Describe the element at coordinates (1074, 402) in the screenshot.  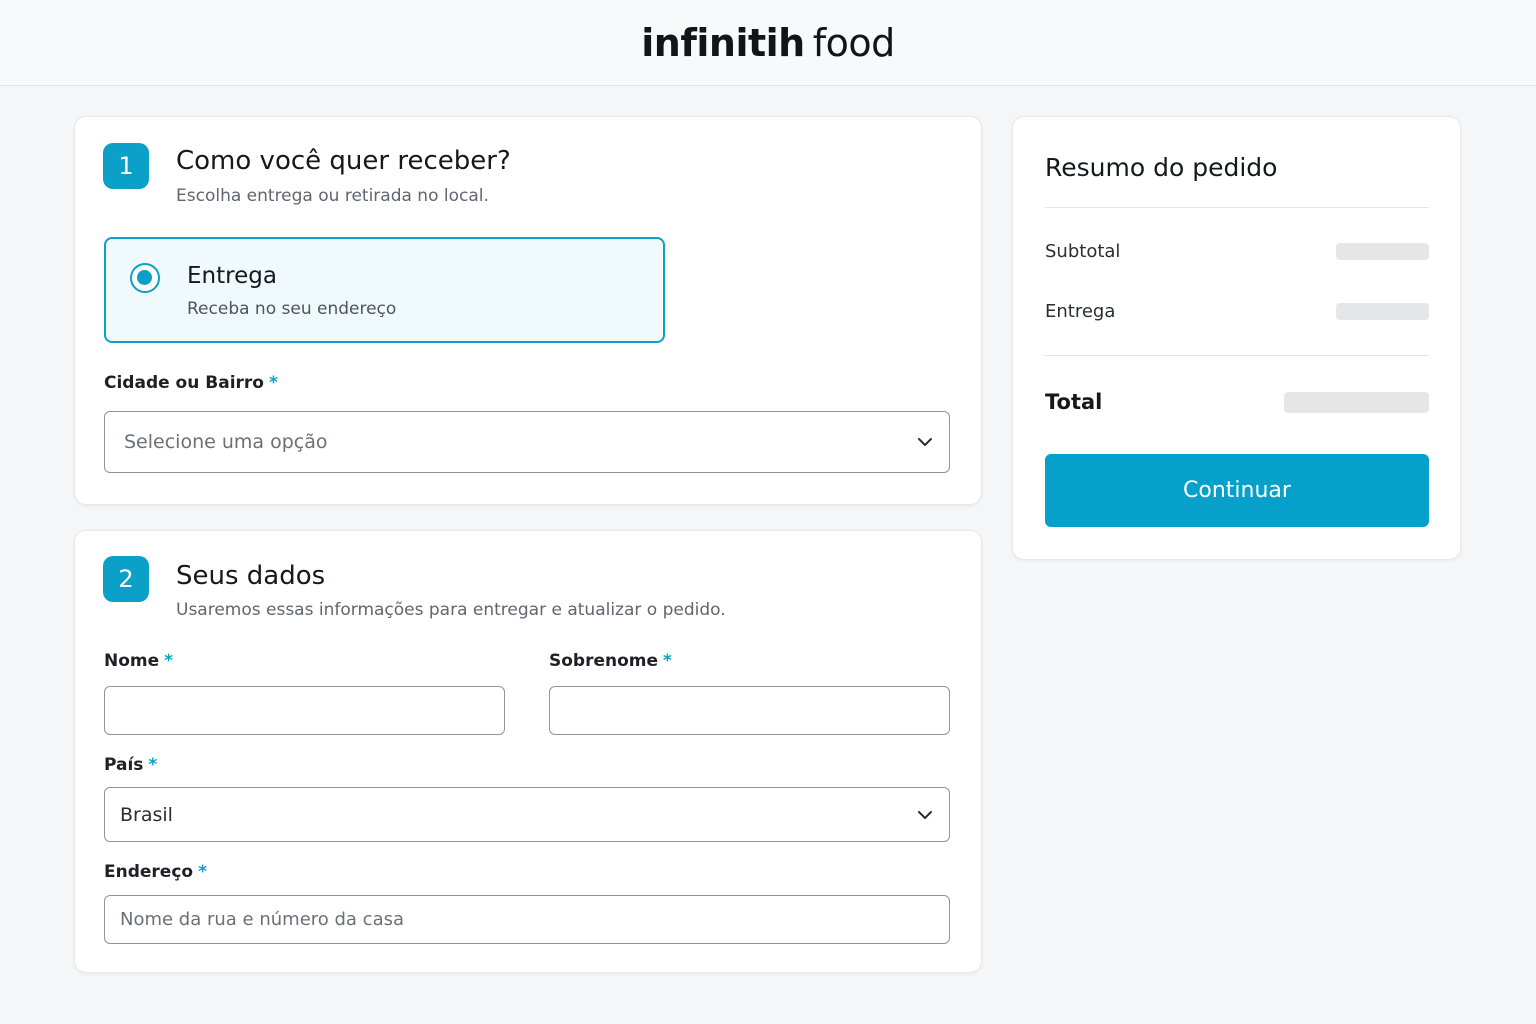
I see `total-label: Total` at that location.